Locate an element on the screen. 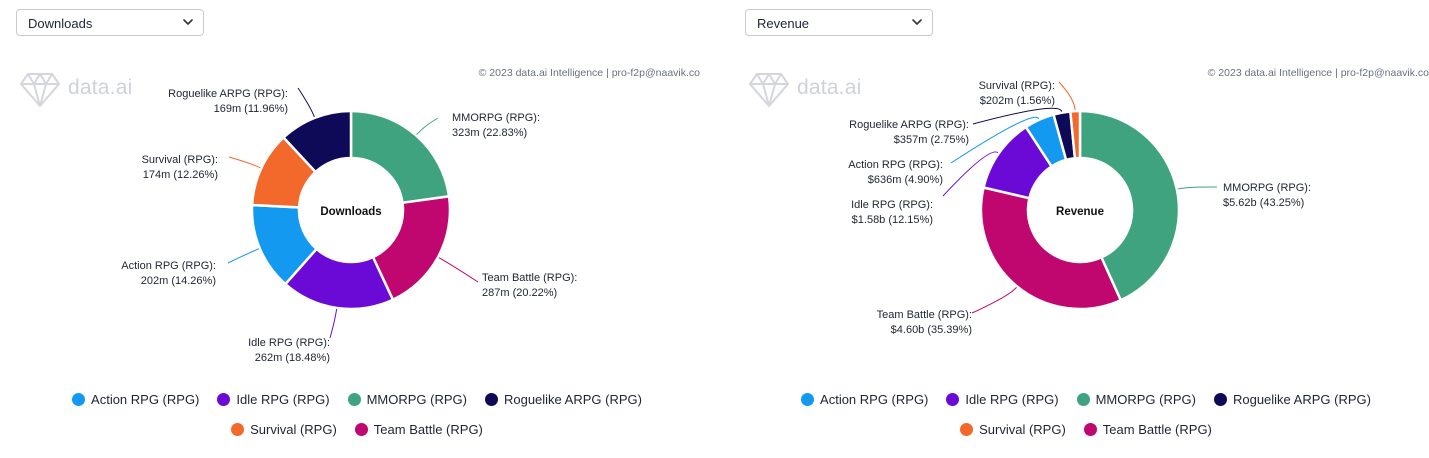  slice-label-value: $357m (2.75%) is located at coordinates (931, 140).